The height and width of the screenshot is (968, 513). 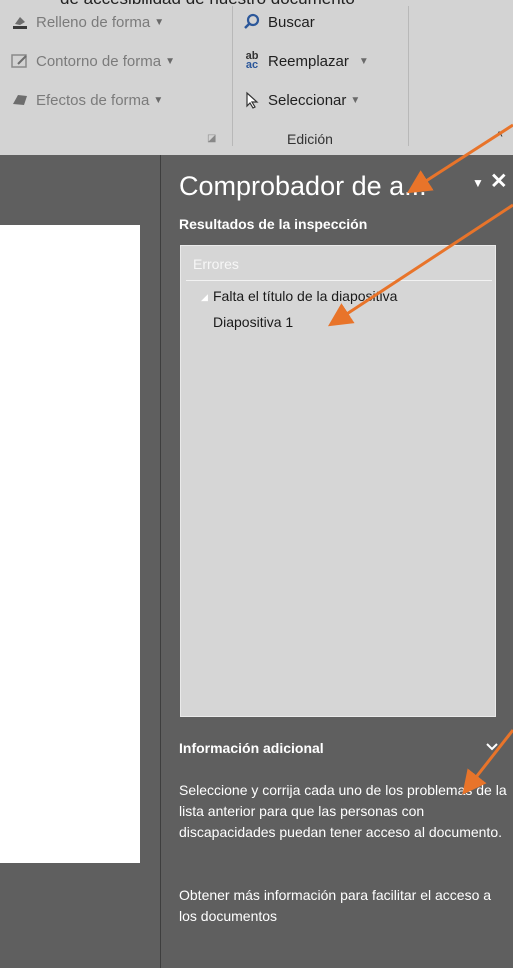 I want to click on collapse-ribbon-icon: ^, so click(x=499, y=136).